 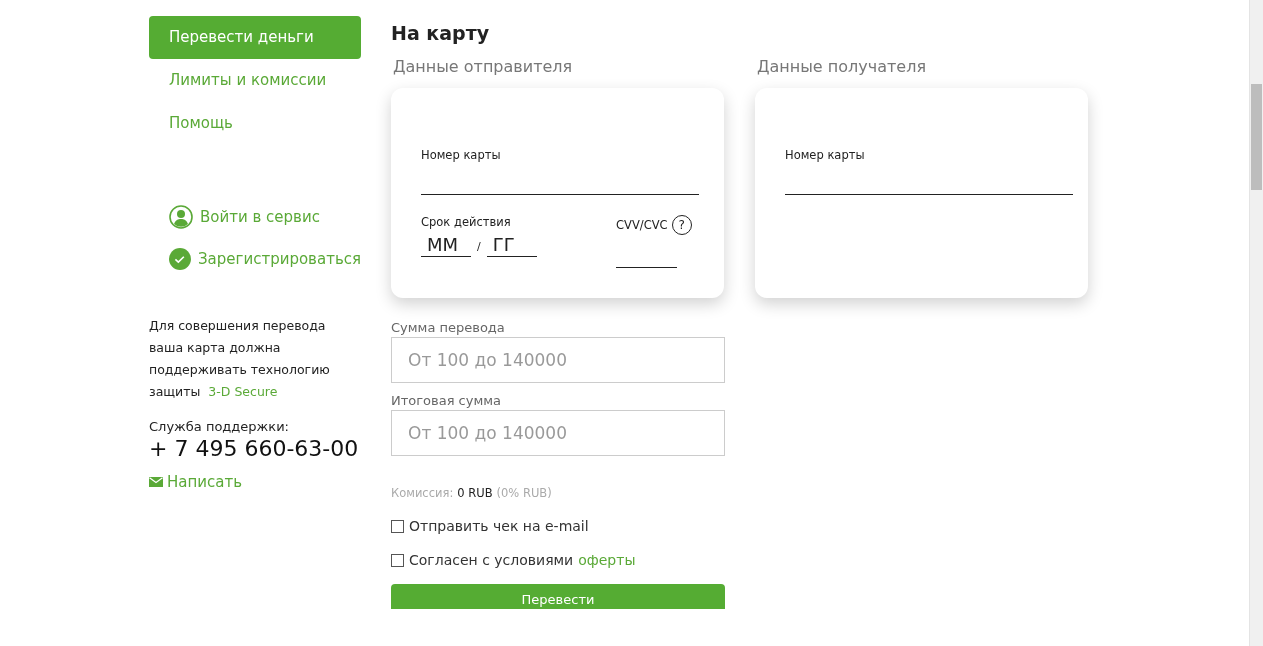 I want to click on field-label: CVV/CVC, so click(x=642, y=225).